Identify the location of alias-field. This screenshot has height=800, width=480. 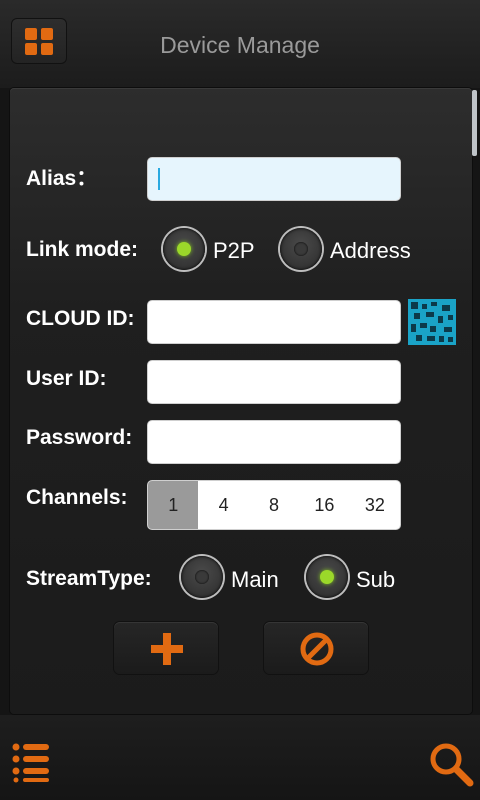
(274, 179).